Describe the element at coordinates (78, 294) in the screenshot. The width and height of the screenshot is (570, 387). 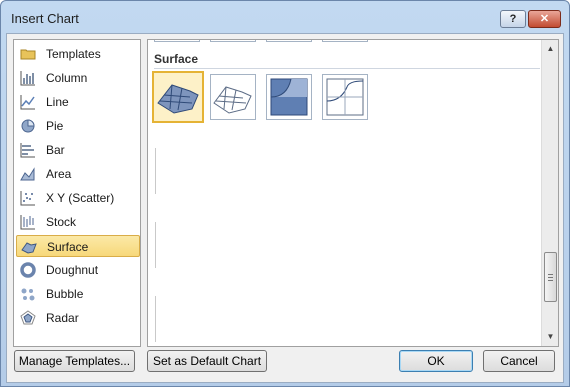
I see `chart-type-bubble: Bubble` at that location.